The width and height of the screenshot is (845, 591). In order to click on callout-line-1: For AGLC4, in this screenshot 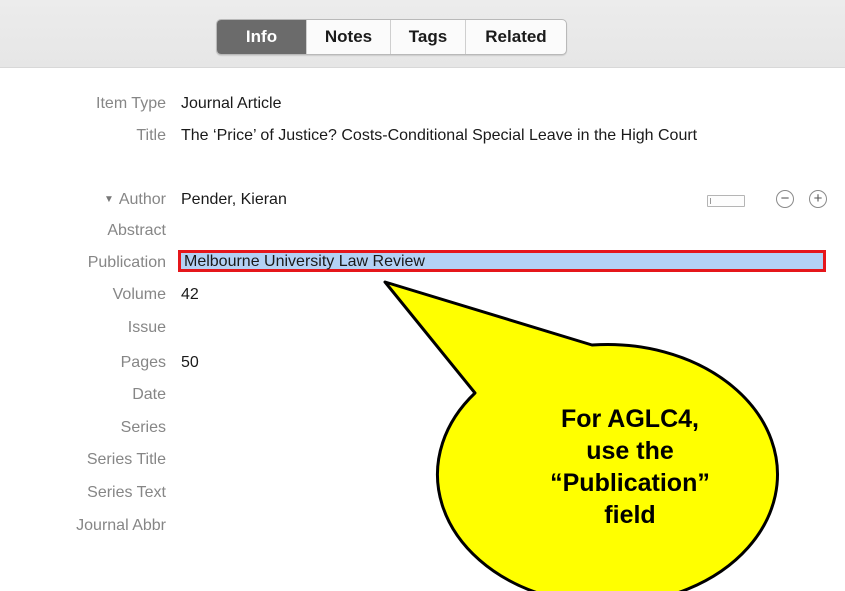, I will do `click(630, 419)`.